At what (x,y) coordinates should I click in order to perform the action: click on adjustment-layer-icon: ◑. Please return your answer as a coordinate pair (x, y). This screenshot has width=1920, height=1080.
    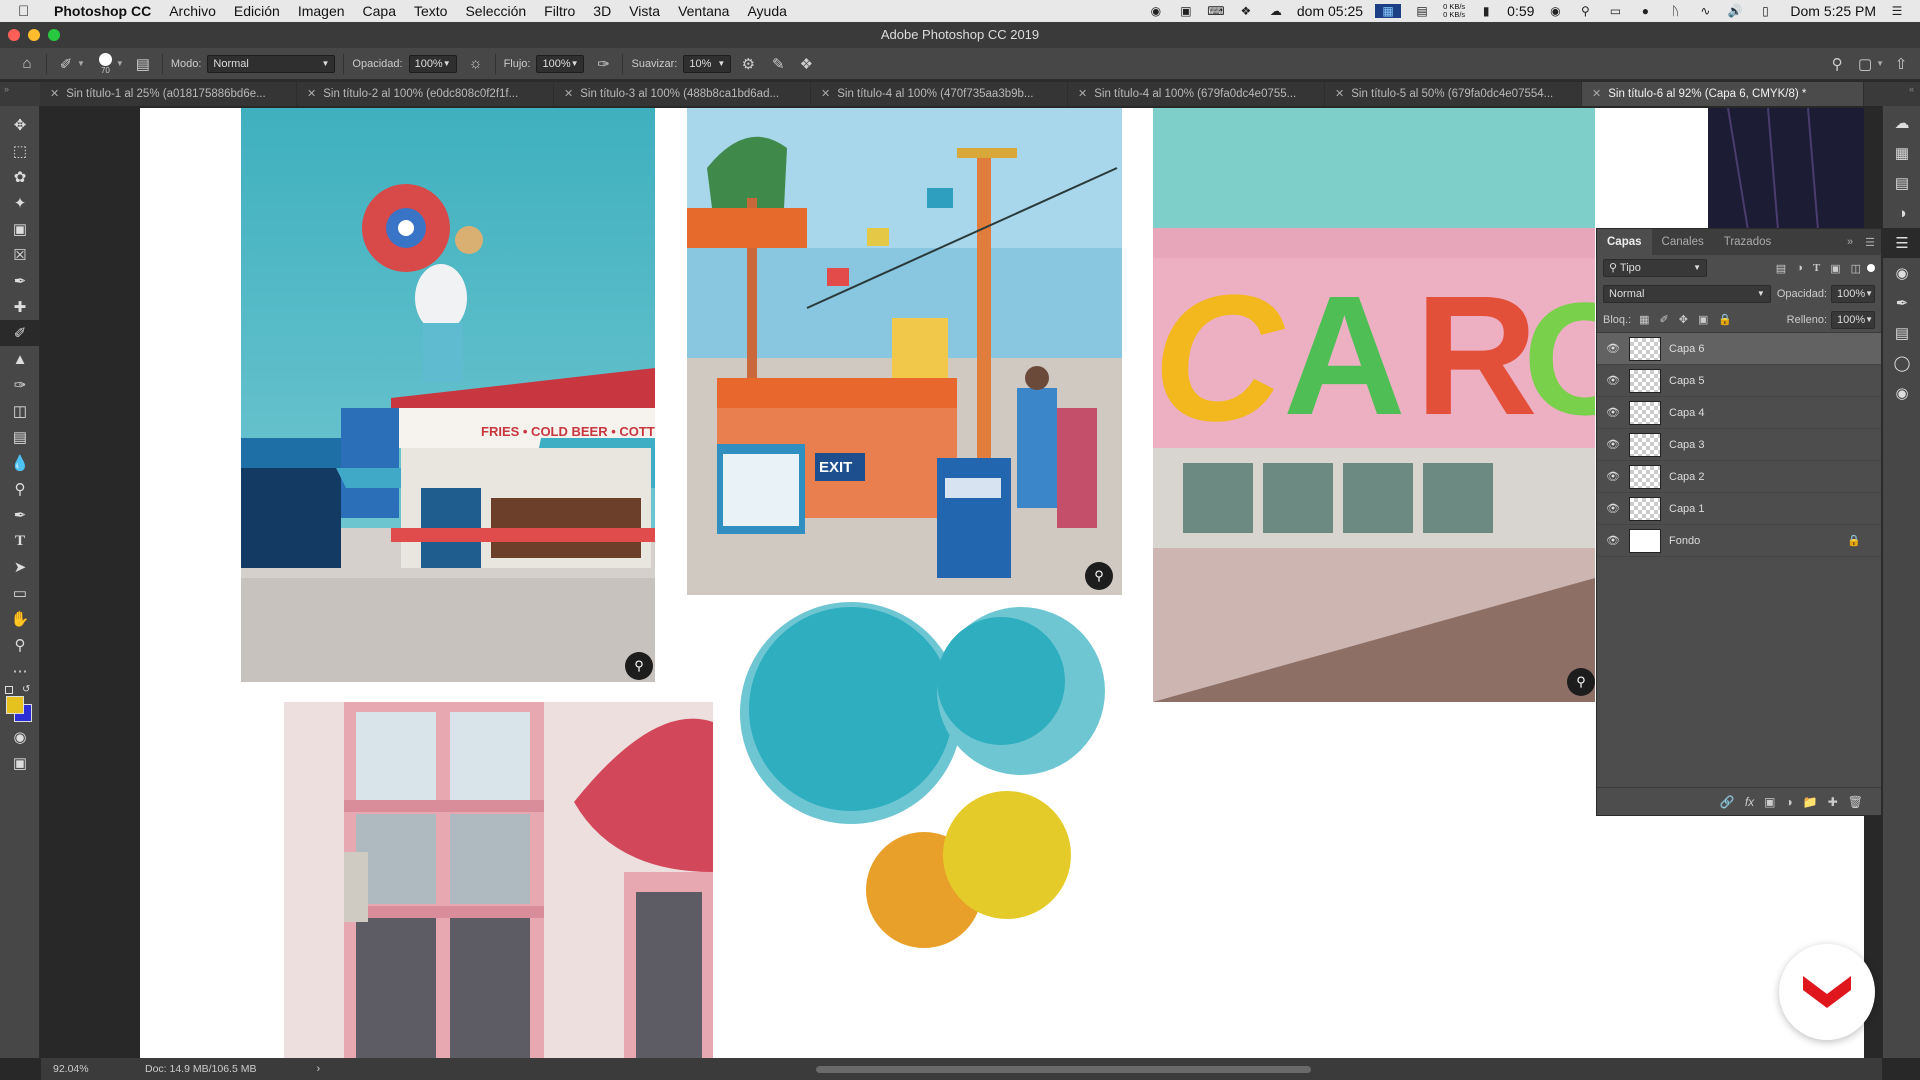
    Looking at the image, I should click on (1789, 802).